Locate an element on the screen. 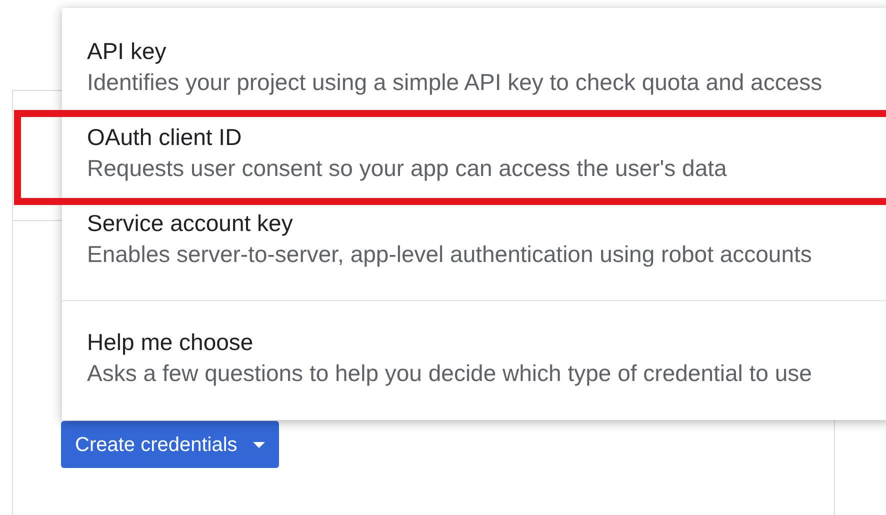  menu-item-description: Identifies your project using a simple API key to check quota and access is located at coordinates (454, 82).